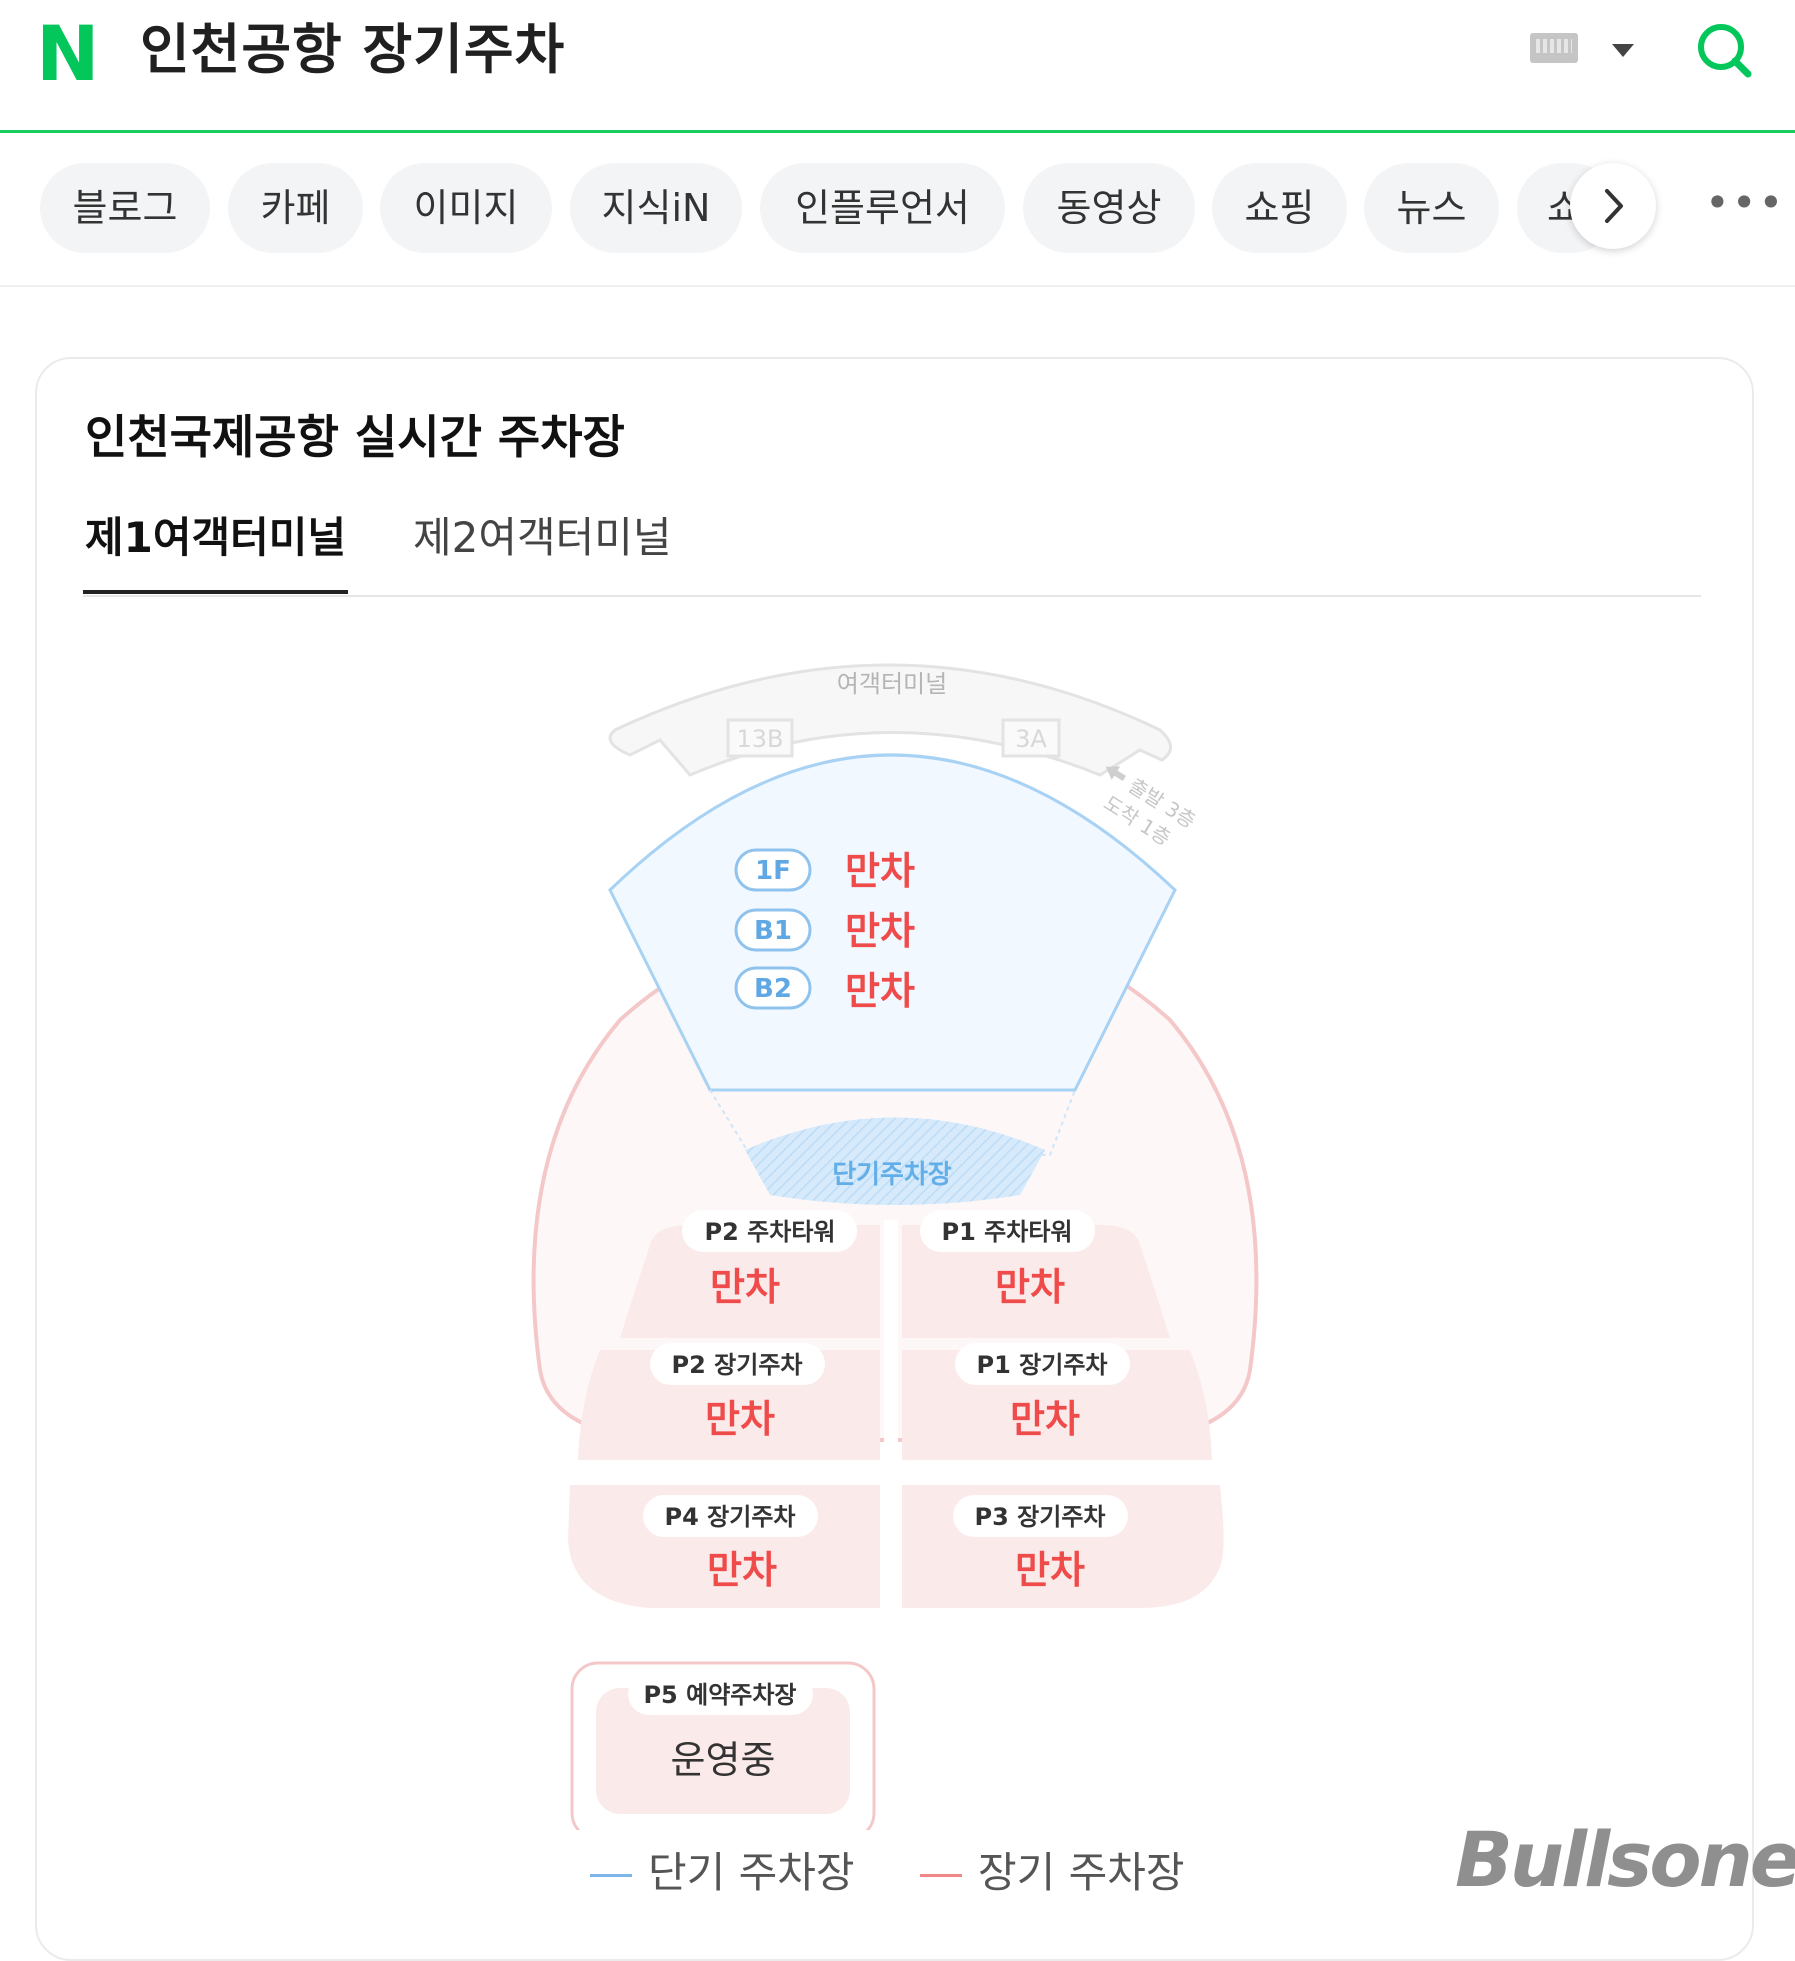 The width and height of the screenshot is (1795, 1961). Describe the element at coordinates (1431, 208) in the screenshot. I see `tab-news: 뉴스` at that location.